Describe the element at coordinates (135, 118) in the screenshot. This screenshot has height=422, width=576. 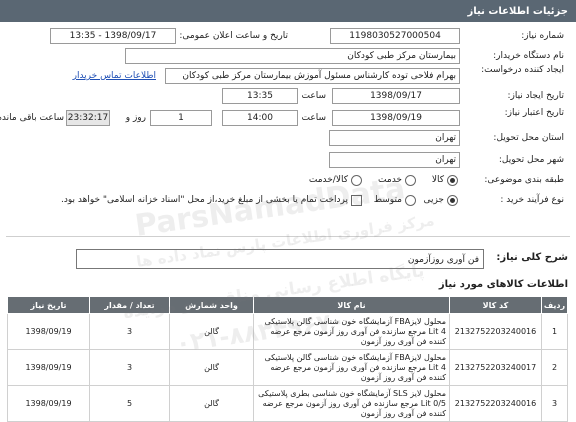
I see `days-label: روز و` at that location.